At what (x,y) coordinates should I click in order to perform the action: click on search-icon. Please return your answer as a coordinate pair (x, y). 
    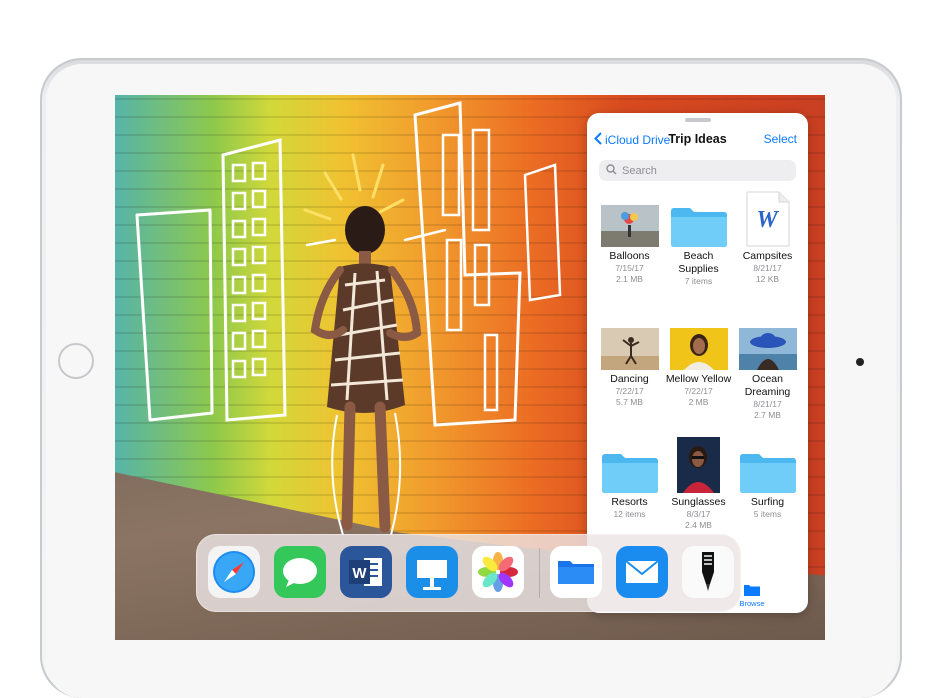
    Looking at the image, I should click on (611, 171).